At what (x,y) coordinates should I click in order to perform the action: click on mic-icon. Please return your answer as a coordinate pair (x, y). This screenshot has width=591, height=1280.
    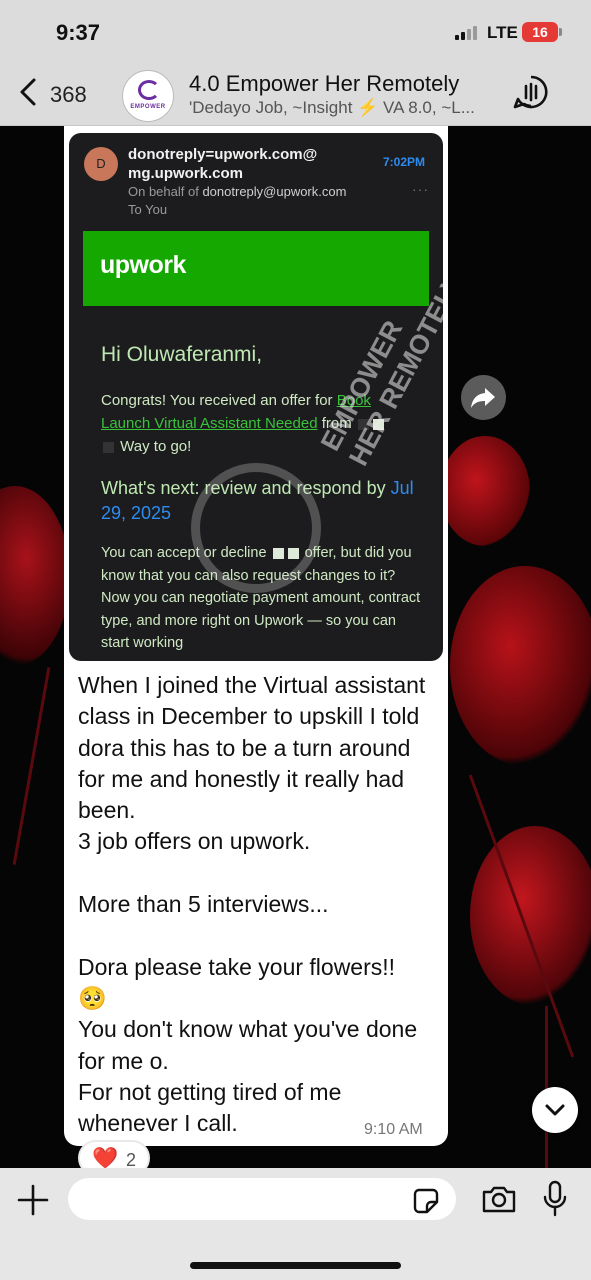
    Looking at the image, I should click on (555, 1199).